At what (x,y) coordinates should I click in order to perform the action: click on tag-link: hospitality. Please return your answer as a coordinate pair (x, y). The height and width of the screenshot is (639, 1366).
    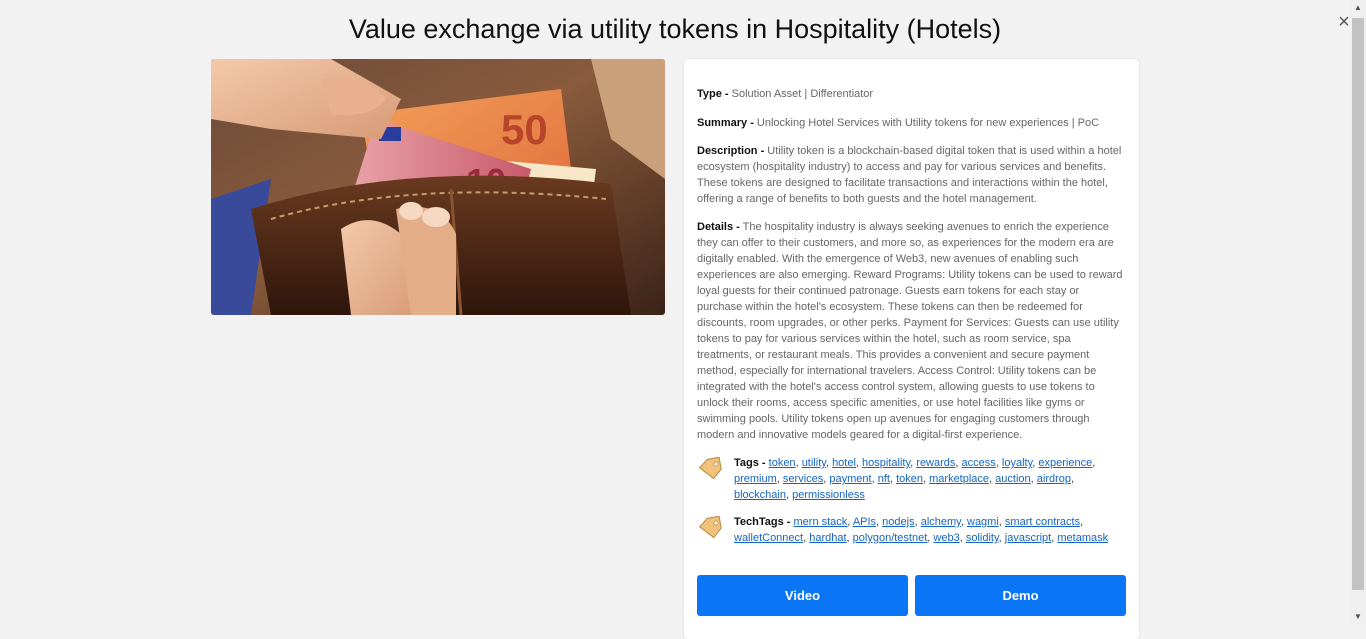
    Looking at the image, I should click on (886, 463).